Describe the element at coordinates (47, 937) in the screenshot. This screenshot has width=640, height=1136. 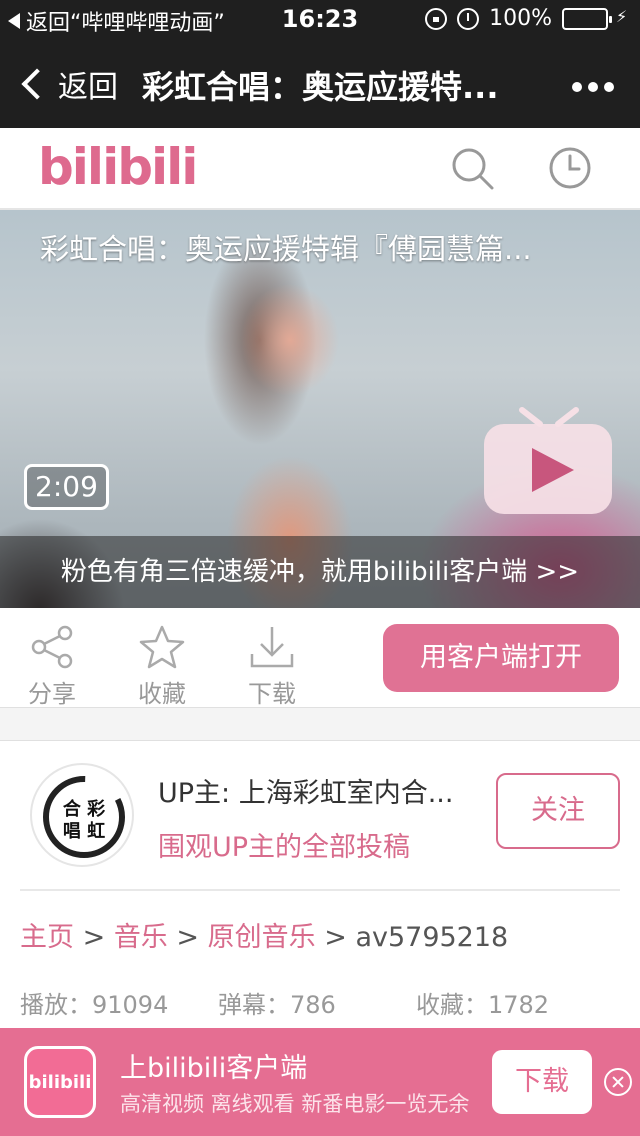
I see `breadcrumb-home: 主页` at that location.